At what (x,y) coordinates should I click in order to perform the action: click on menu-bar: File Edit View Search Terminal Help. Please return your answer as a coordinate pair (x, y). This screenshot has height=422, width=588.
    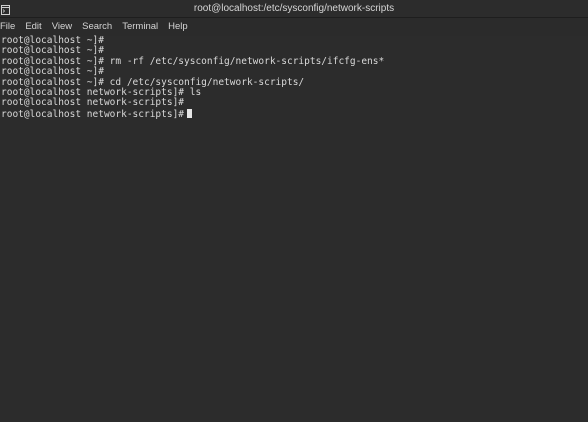
    Looking at the image, I should click on (294, 27).